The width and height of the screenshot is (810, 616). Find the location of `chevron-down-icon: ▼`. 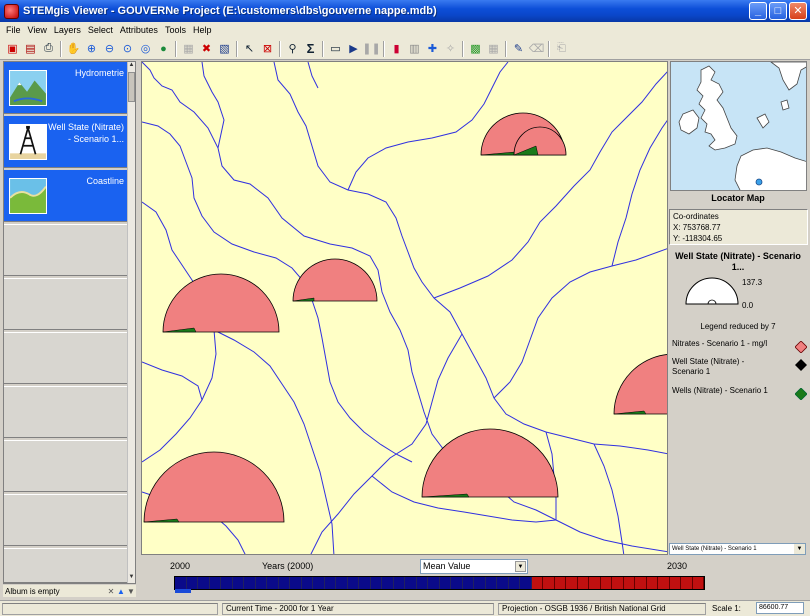

chevron-down-icon: ▼ is located at coordinates (520, 566).